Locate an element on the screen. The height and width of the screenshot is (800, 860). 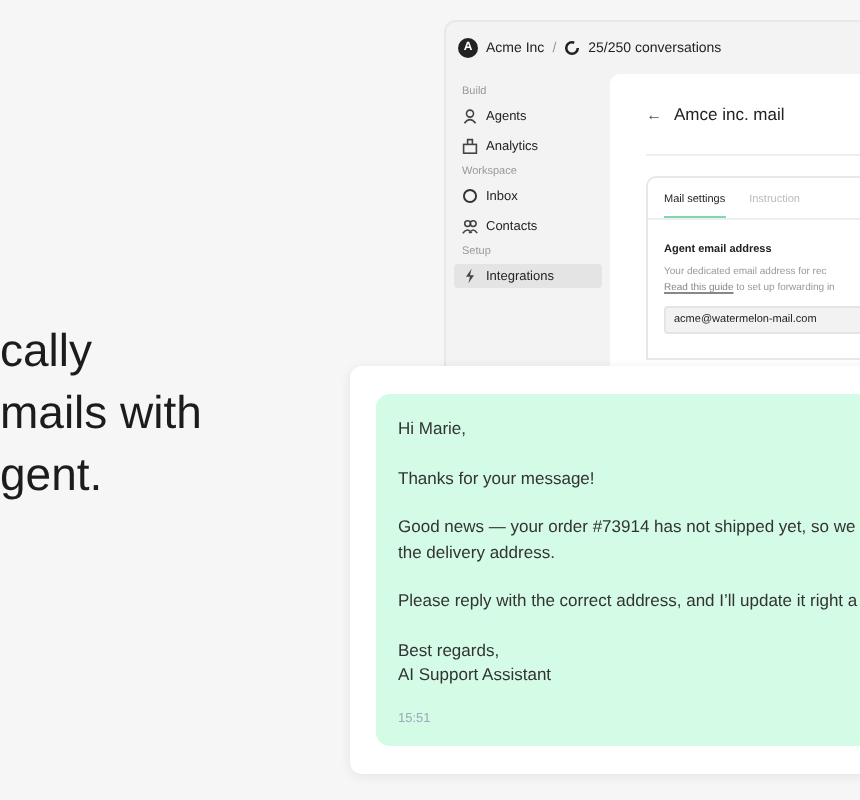
circle-icon is located at coordinates (470, 196).